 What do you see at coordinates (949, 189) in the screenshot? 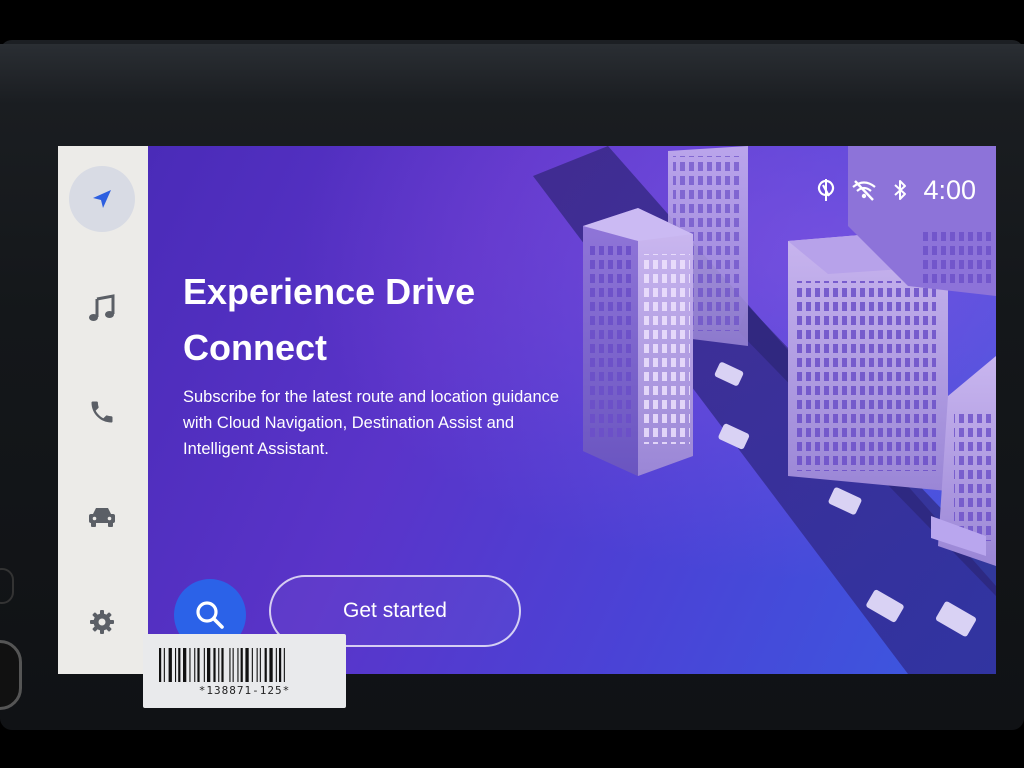
I see `clock: 4:00` at bounding box center [949, 189].